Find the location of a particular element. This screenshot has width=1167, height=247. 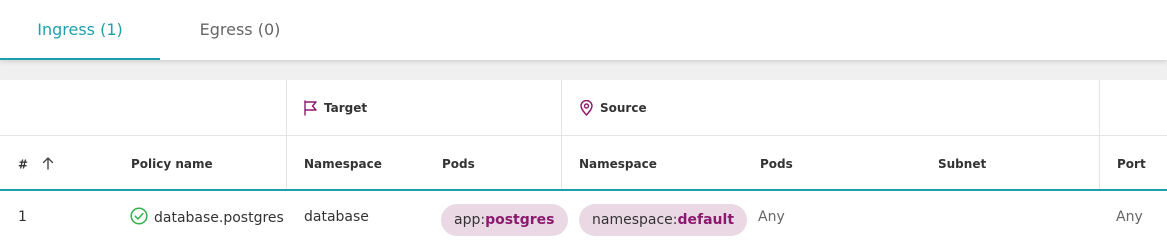

header-bottom-border is located at coordinates (583, 190).